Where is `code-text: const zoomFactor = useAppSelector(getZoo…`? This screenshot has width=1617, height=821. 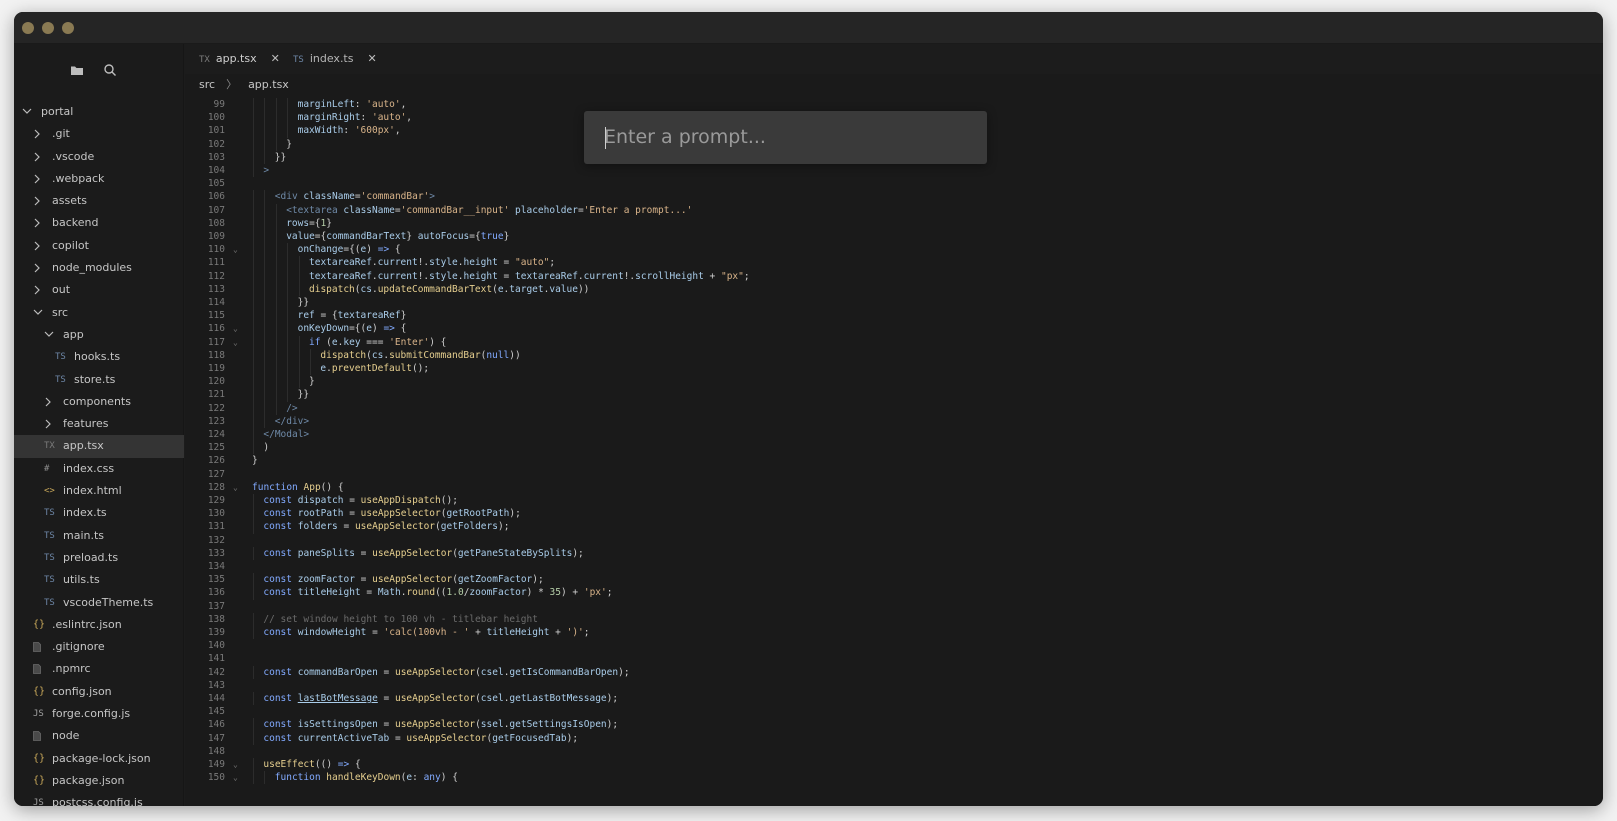 code-text: const zoomFactor = useAppSelector(getZoo… is located at coordinates (403, 580).